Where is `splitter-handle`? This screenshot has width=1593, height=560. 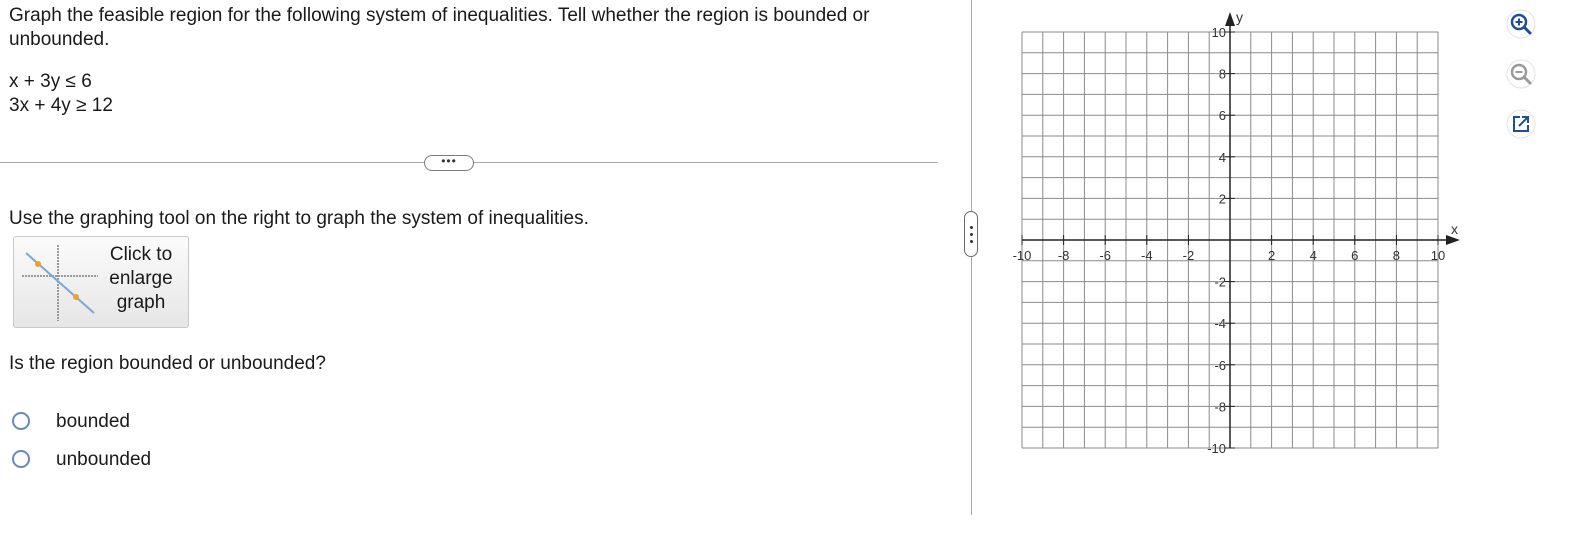 splitter-handle is located at coordinates (971, 234).